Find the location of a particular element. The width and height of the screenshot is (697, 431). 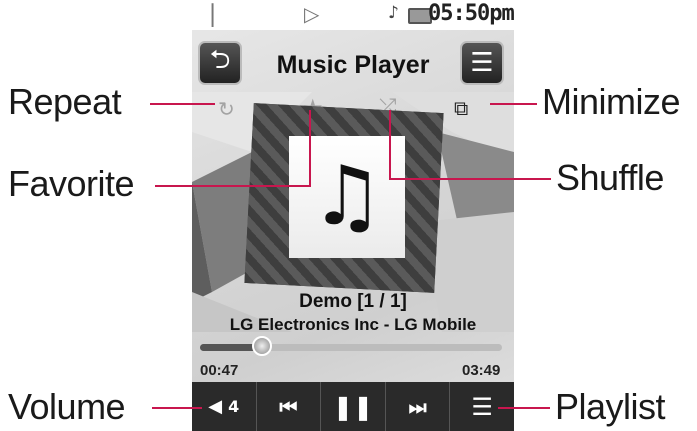

leader-line-shuffle-vertical is located at coordinates (390, 145).